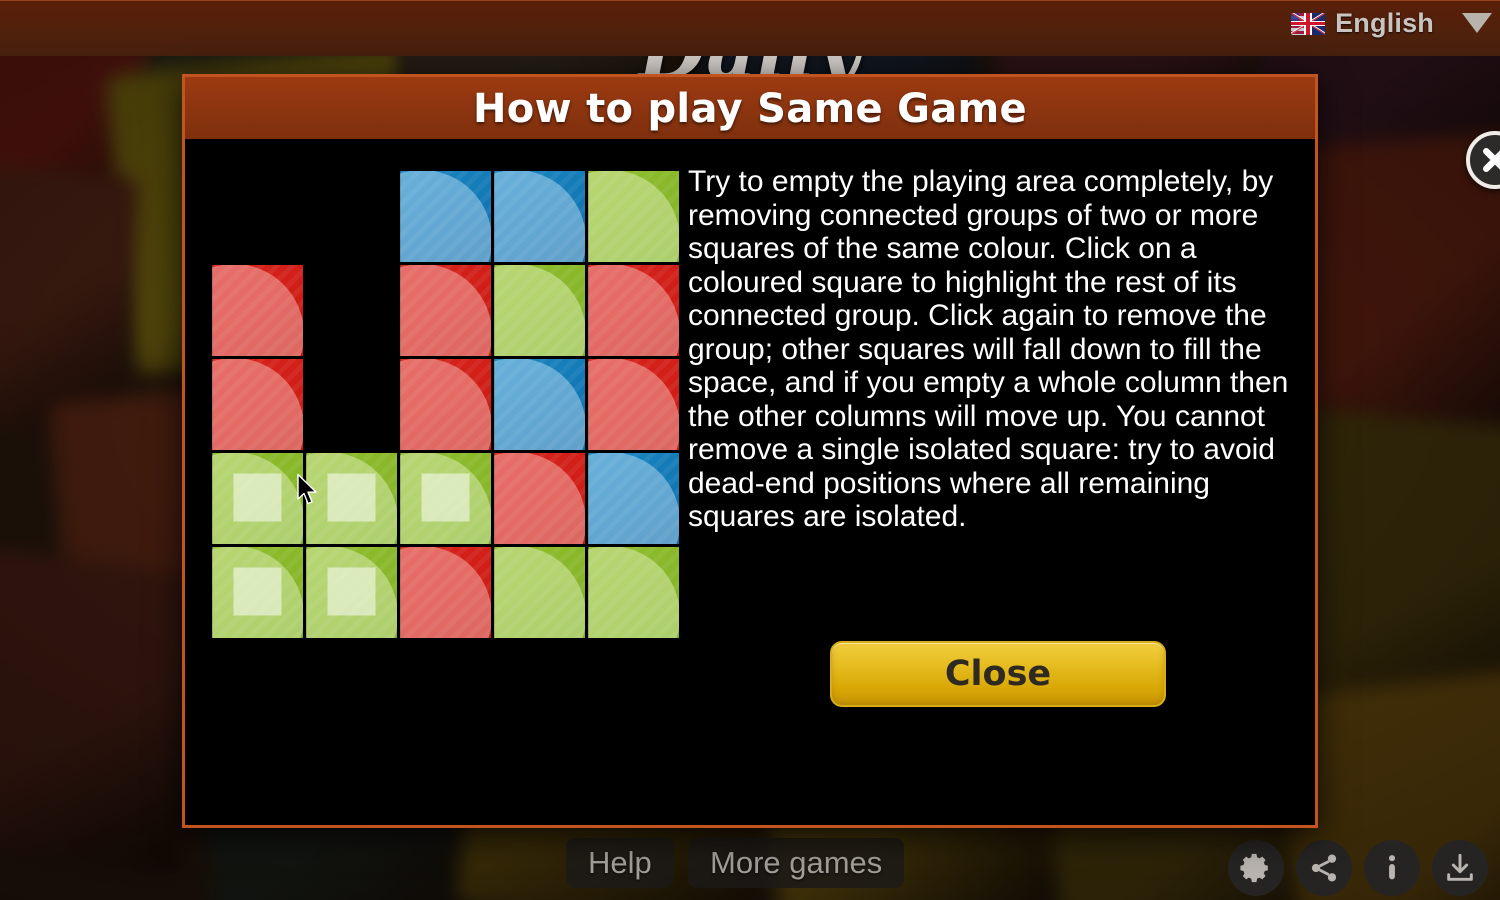 The height and width of the screenshot is (900, 1500). What do you see at coordinates (750, 109) in the screenshot?
I see `dialog-title: How to play Same Game` at bounding box center [750, 109].